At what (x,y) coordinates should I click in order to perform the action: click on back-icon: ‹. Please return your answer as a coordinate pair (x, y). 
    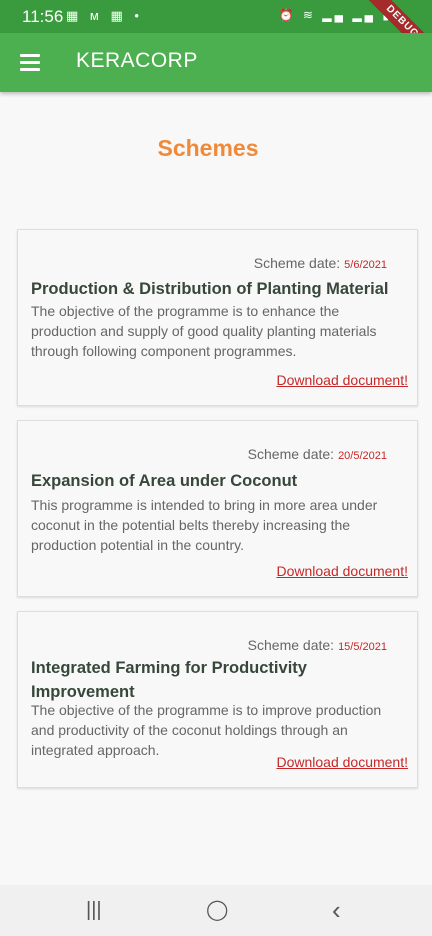
    Looking at the image, I should click on (336, 910).